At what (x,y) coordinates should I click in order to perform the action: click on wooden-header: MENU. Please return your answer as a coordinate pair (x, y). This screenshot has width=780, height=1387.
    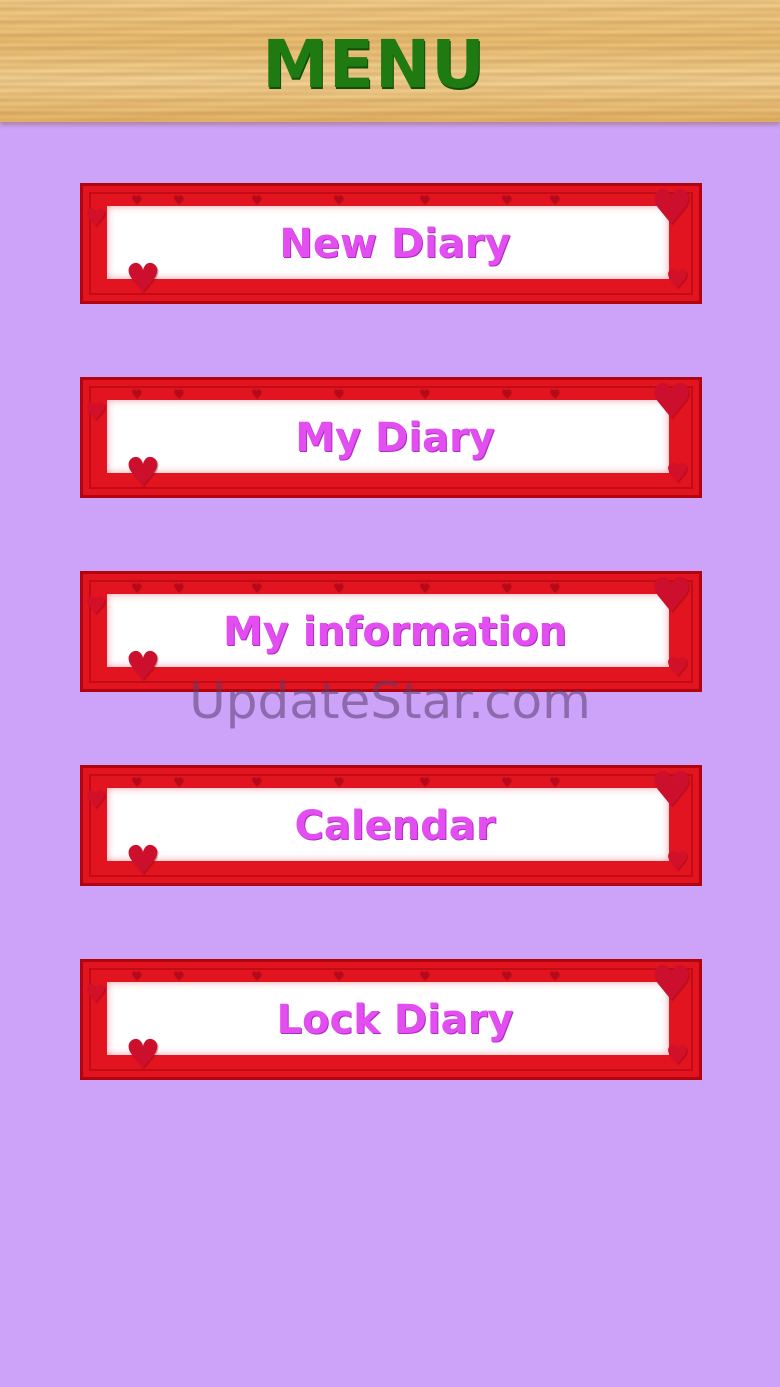
    Looking at the image, I should click on (390, 61).